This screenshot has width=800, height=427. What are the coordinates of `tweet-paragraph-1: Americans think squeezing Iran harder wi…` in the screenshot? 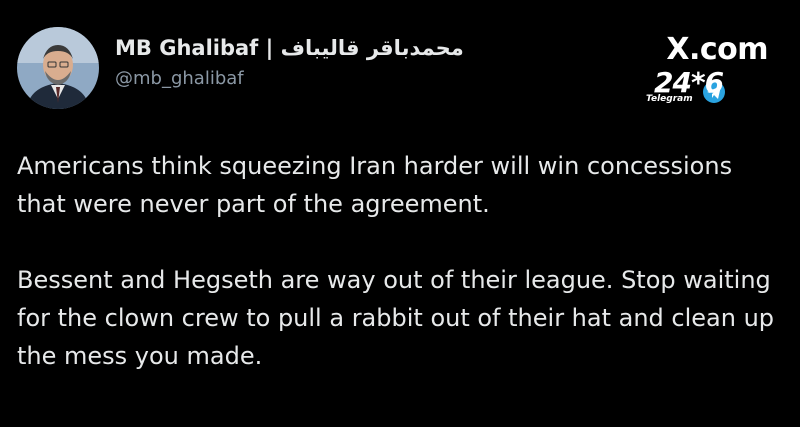 It's located at (375, 185).